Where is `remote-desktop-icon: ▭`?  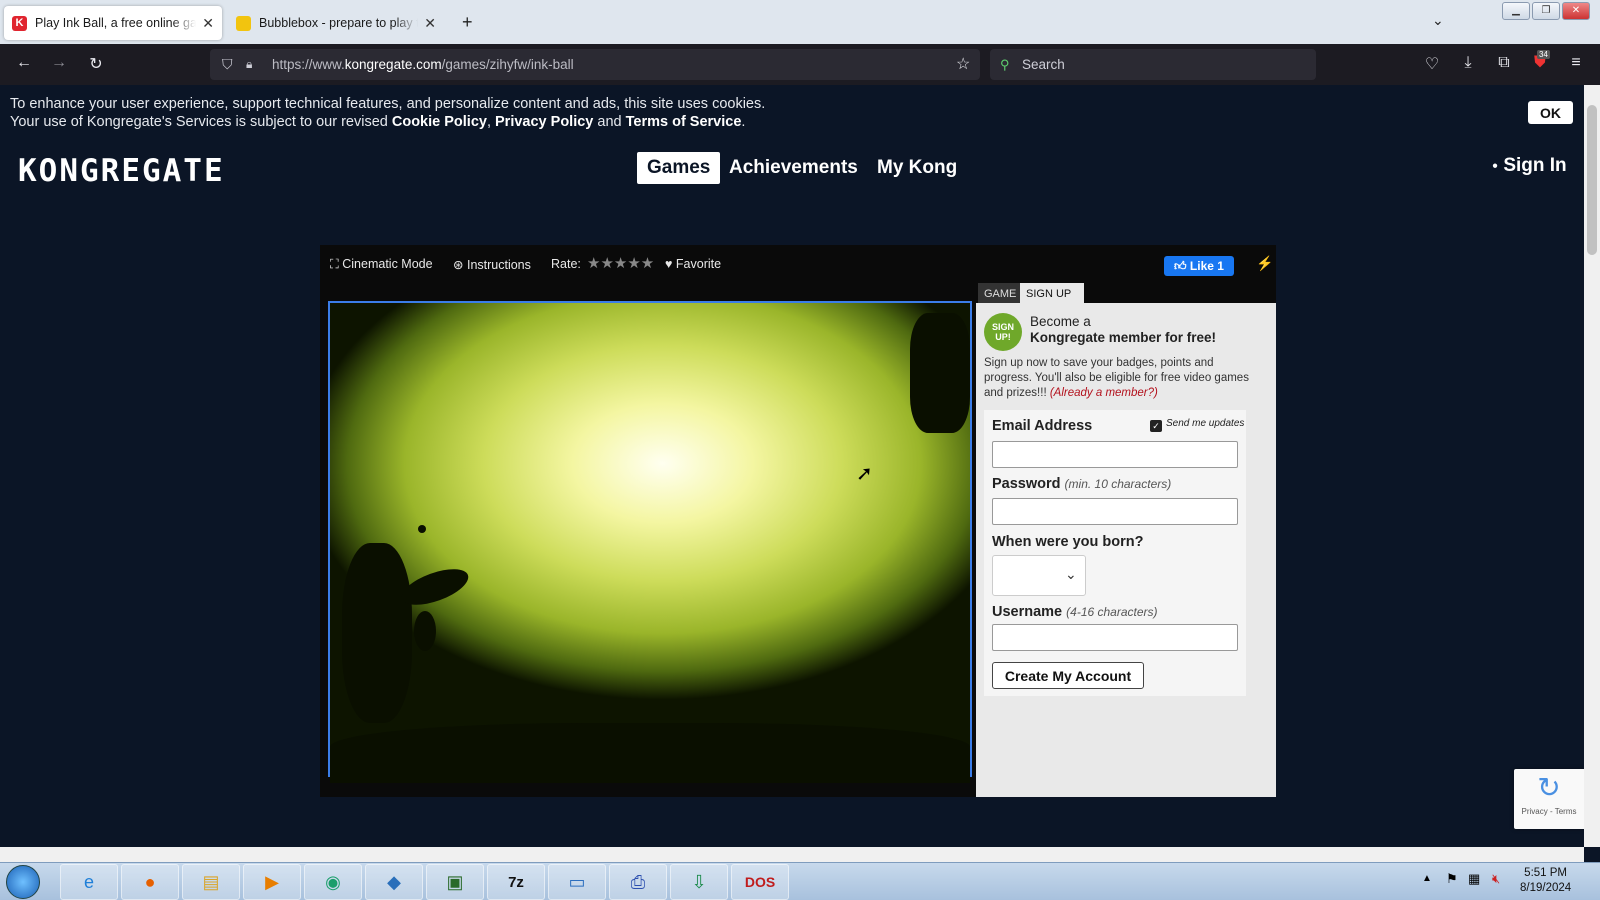
remote-desktop-icon: ▭ is located at coordinates (577, 882).